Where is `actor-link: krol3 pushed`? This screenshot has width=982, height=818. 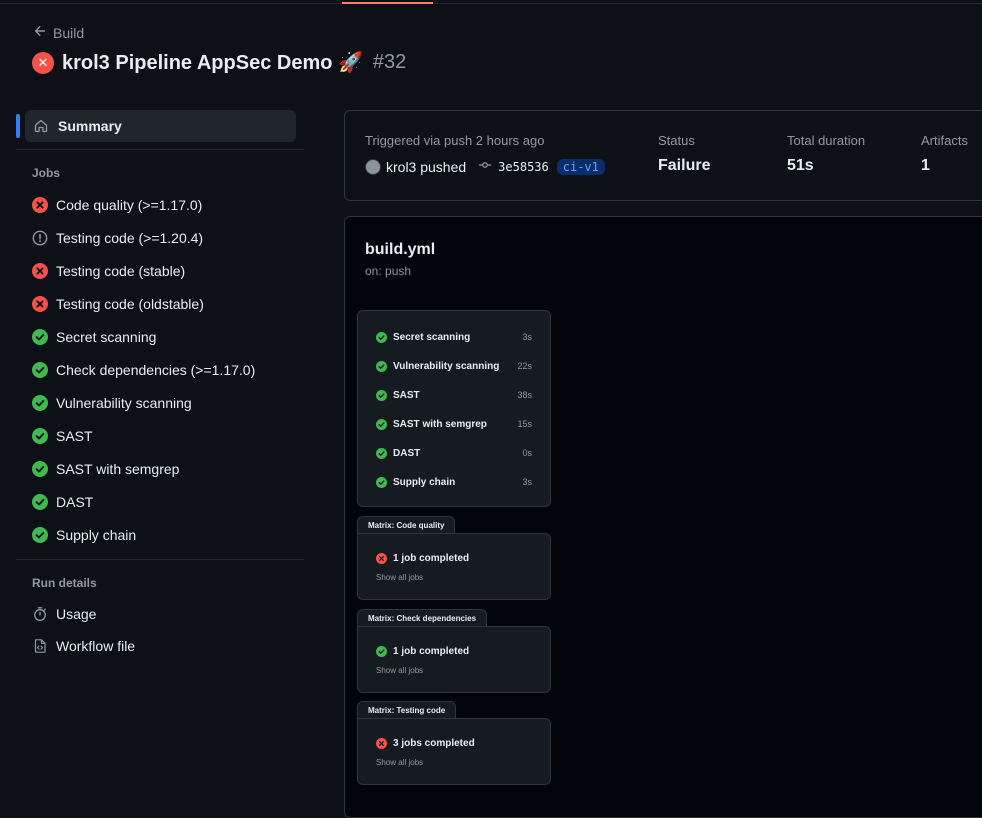
actor-link: krol3 pushed is located at coordinates (426, 167).